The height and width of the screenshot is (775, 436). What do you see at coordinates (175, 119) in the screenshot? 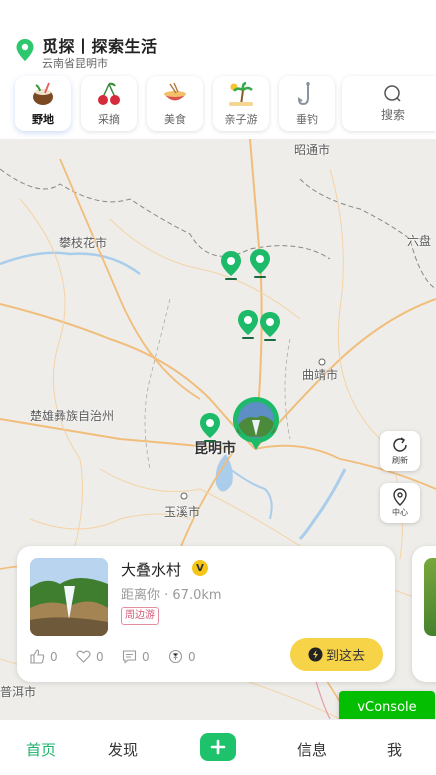
I see `category-label: 美食` at bounding box center [175, 119].